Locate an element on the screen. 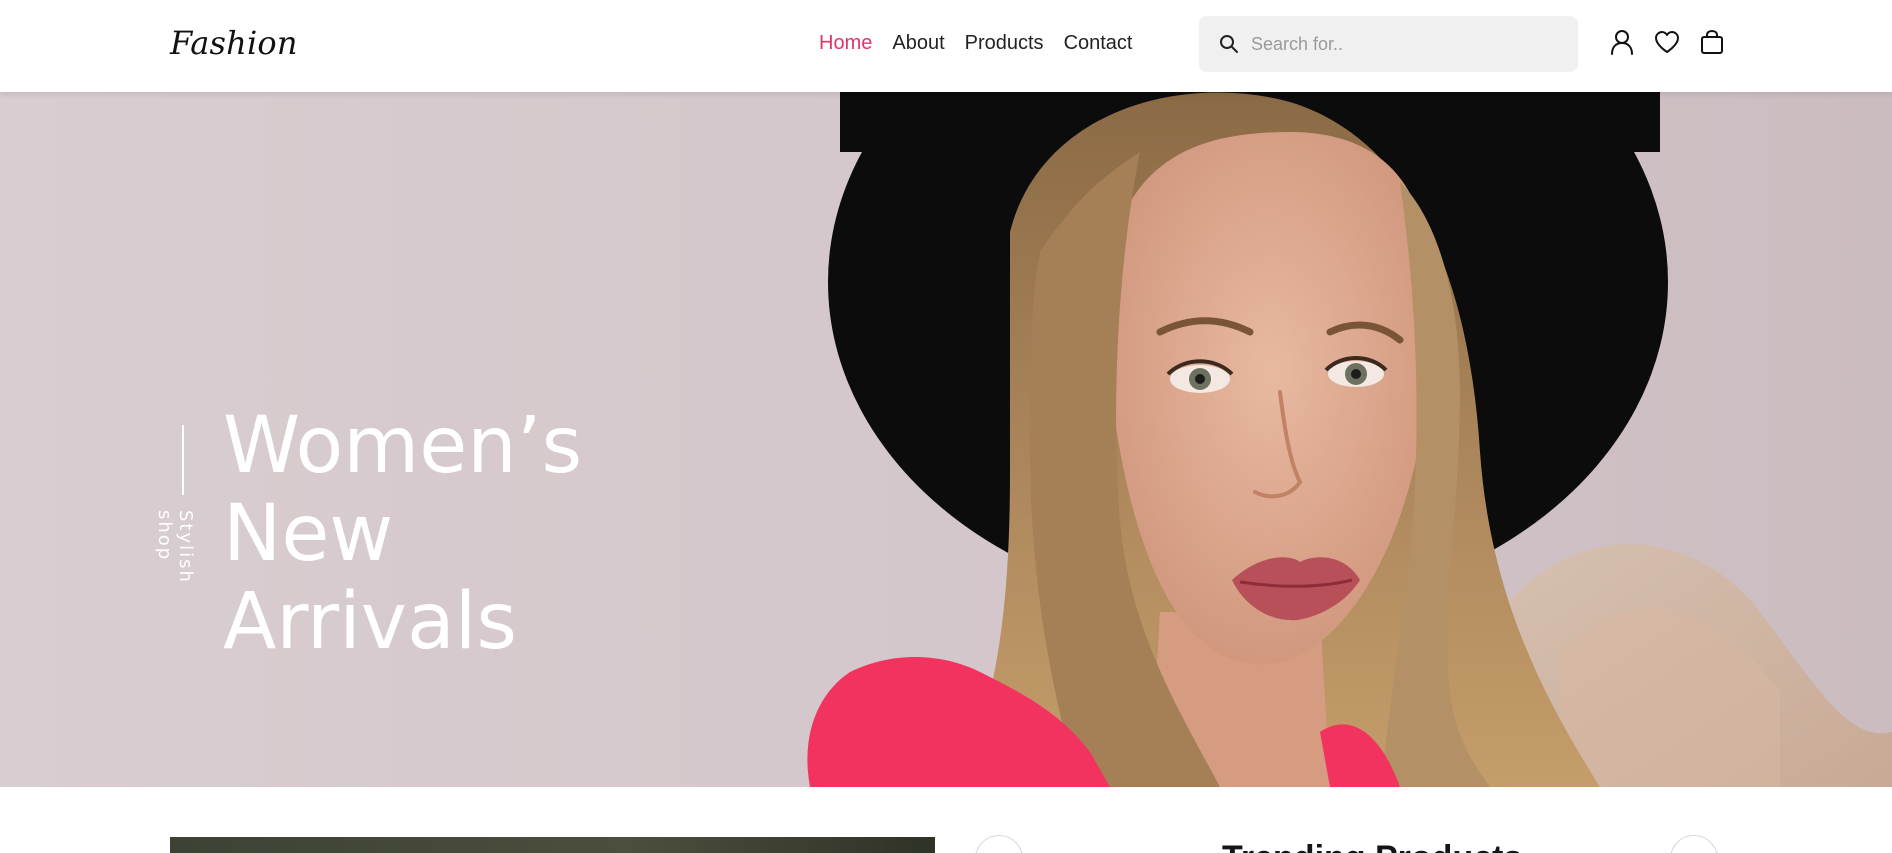 This screenshot has width=1892, height=853. carousel-prev-button is located at coordinates (999, 844).